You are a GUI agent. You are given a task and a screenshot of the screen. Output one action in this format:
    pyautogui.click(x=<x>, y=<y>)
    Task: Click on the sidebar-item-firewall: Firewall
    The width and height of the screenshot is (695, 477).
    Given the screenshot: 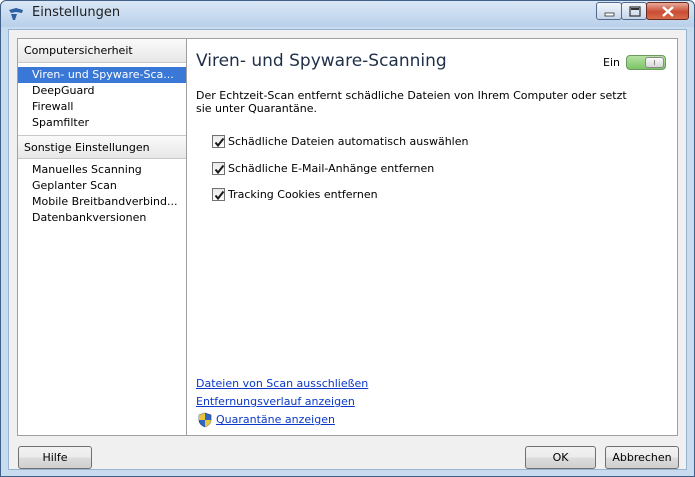 What is the action you would take?
    pyautogui.click(x=102, y=107)
    